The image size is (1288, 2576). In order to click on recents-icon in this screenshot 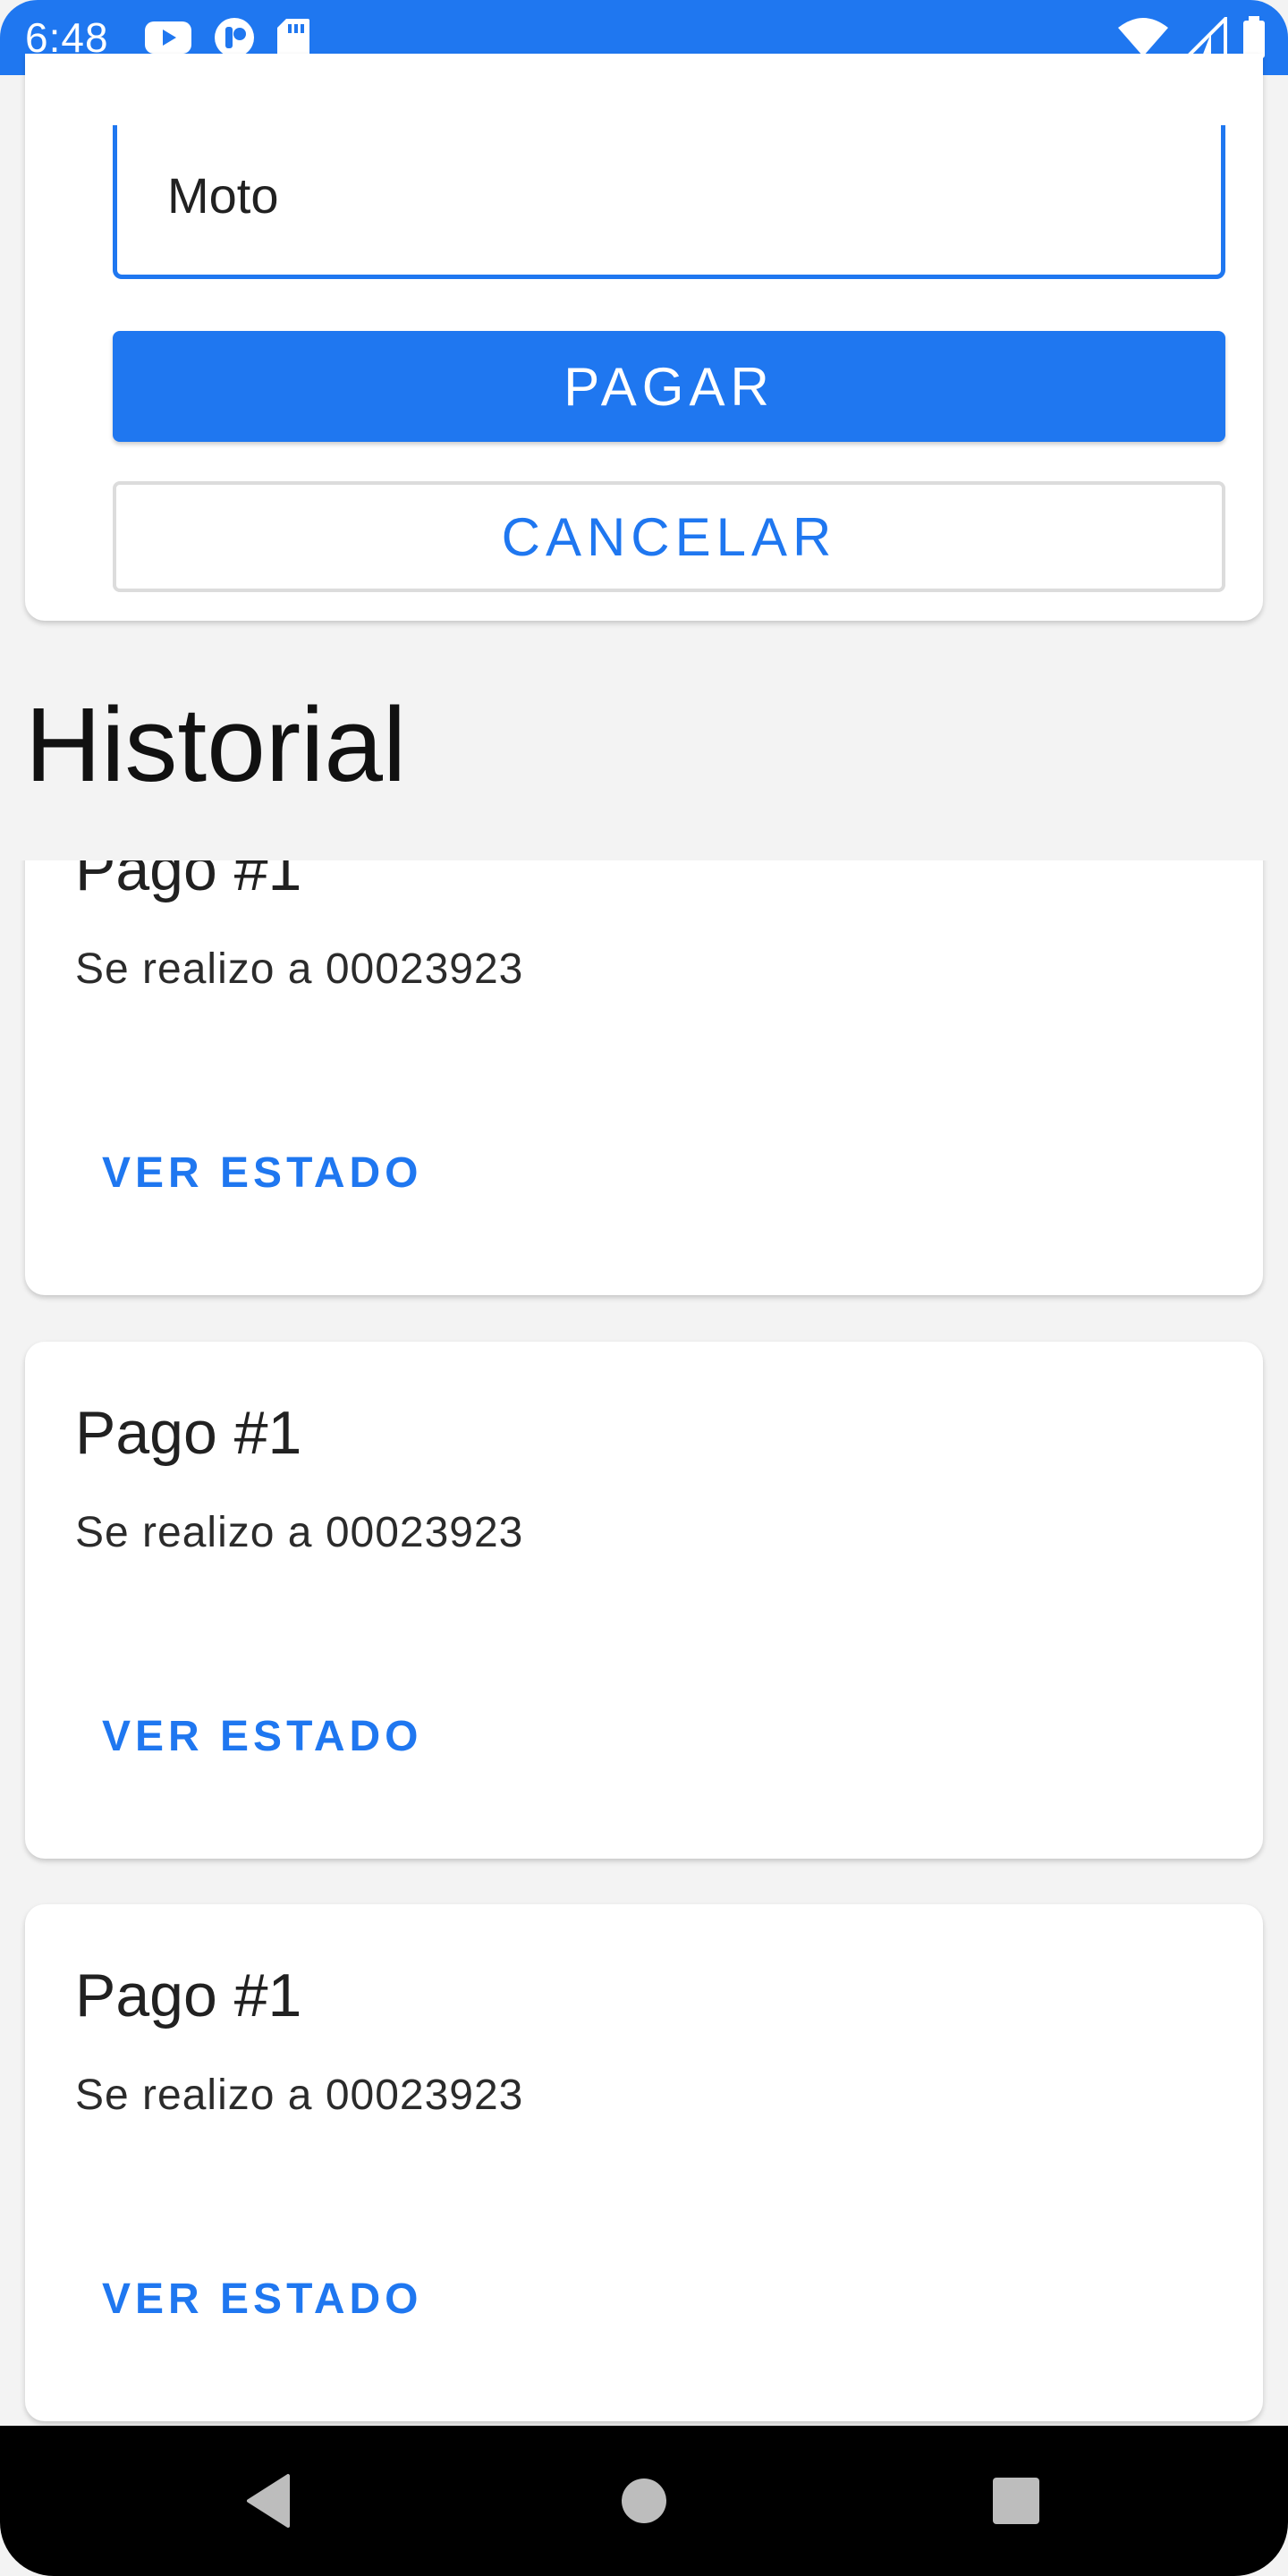, I will do `click(1016, 2501)`.